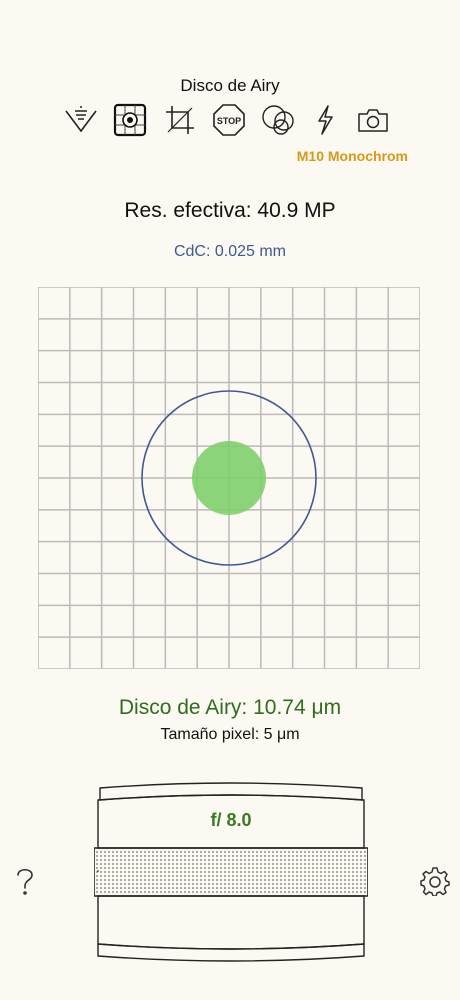 The width and height of the screenshot is (460, 1000). What do you see at coordinates (180, 120) in the screenshot?
I see `crop-icon` at bounding box center [180, 120].